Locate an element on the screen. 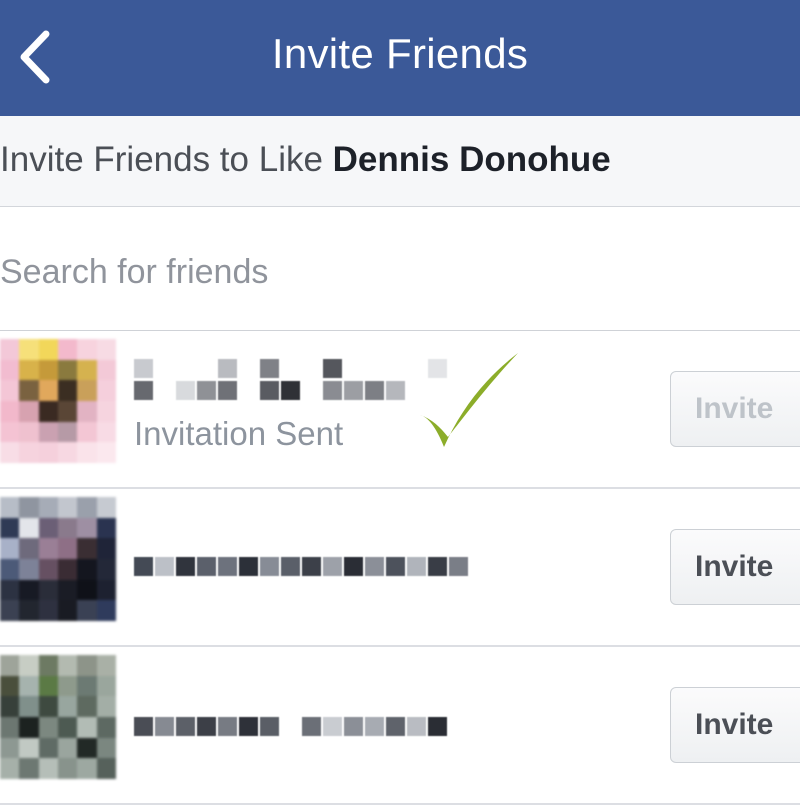 The height and width of the screenshot is (805, 800). invitation-status: Invitation Sent is located at coordinates (239, 433).